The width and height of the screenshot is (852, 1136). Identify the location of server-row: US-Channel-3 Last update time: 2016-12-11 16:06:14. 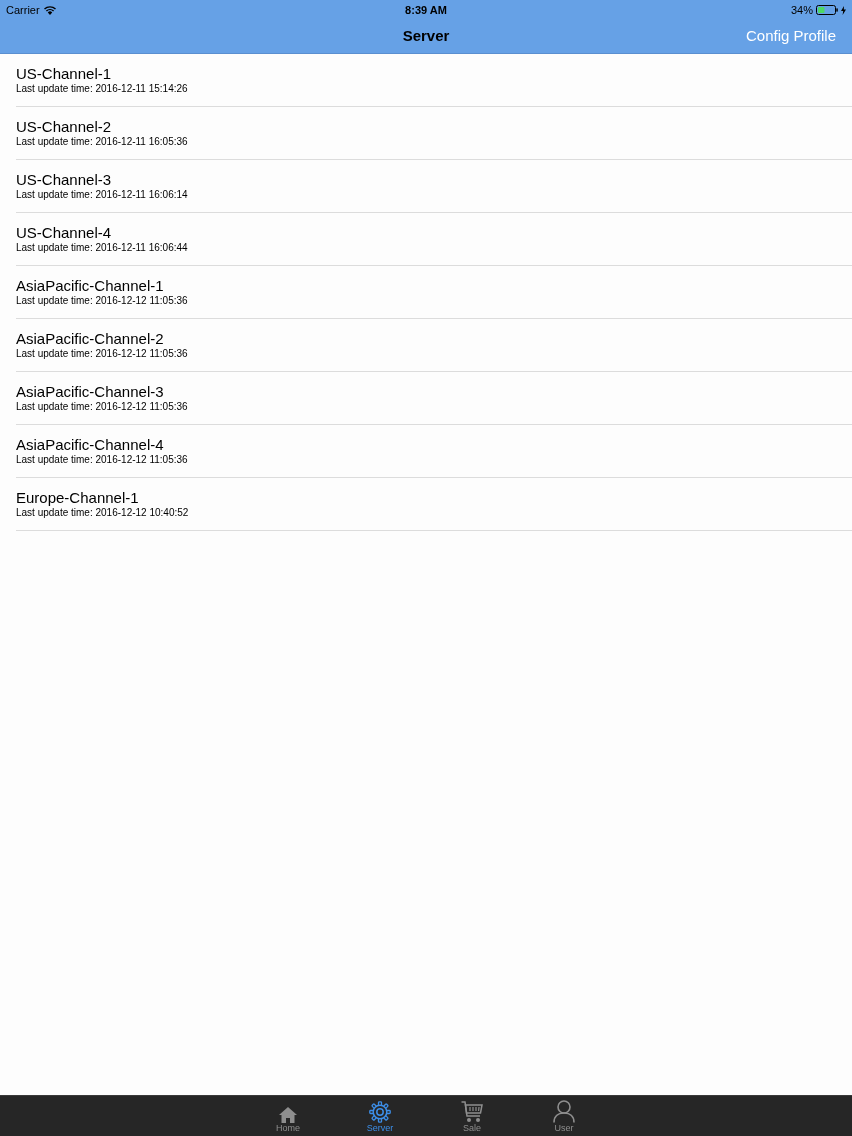
(434, 186).